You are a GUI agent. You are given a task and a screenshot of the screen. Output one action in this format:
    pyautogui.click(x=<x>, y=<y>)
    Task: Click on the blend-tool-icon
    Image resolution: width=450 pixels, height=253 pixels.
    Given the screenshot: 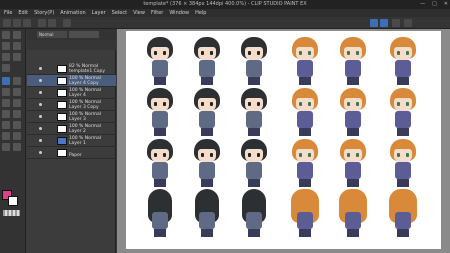 What is the action you would take?
    pyautogui.click(x=17, y=103)
    